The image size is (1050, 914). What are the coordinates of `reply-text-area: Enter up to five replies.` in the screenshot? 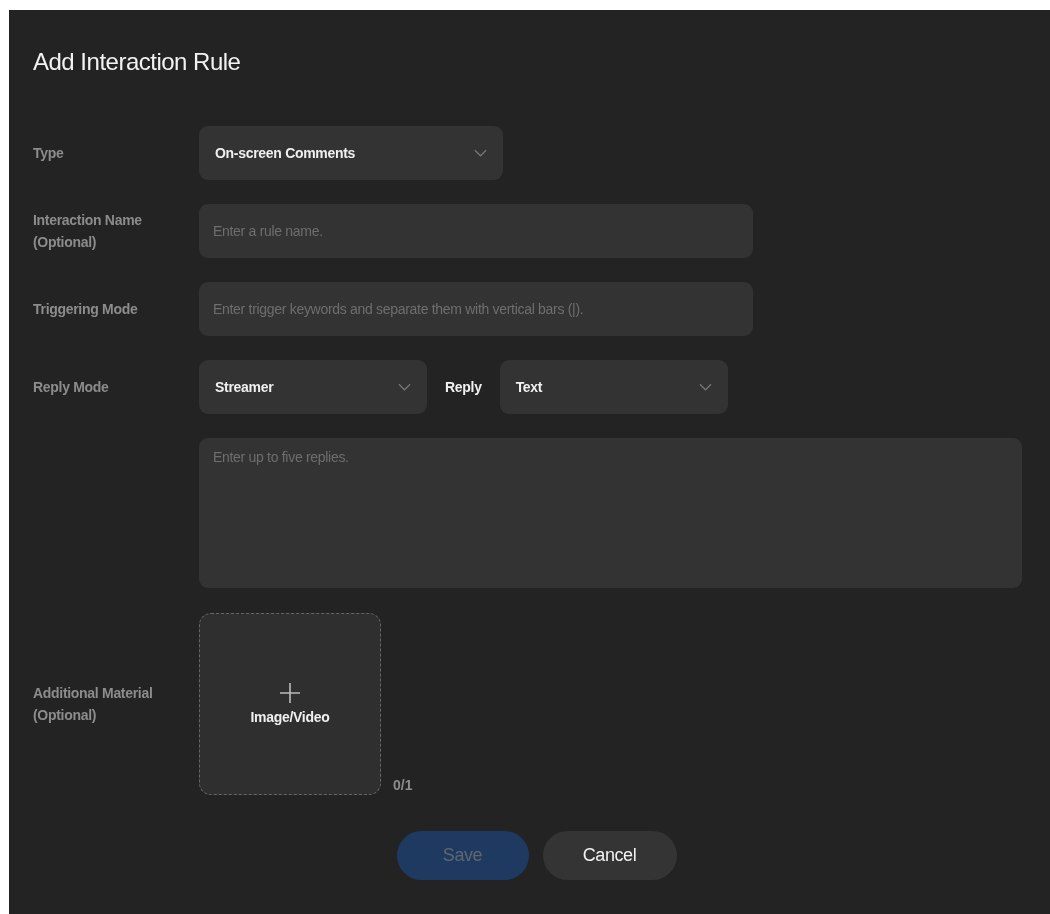 It's located at (610, 513).